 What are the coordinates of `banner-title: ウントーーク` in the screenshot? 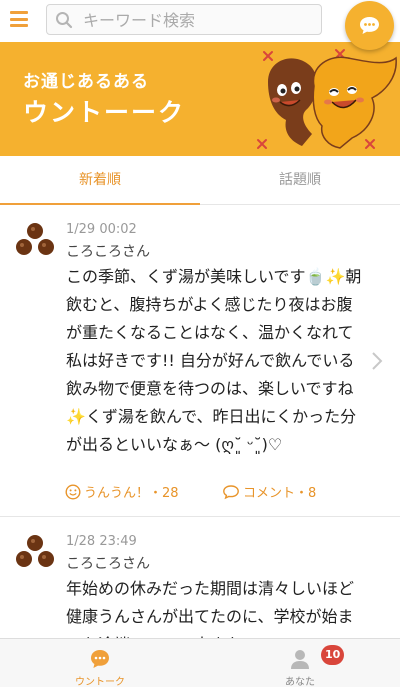 It's located at (104, 112).